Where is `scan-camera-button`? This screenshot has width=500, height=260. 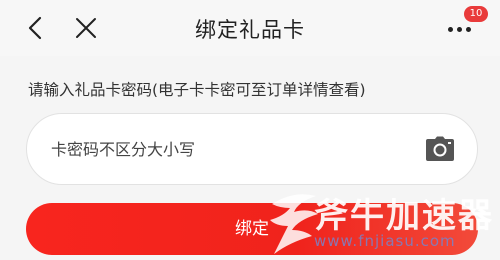
scan-camera-button is located at coordinates (440, 149).